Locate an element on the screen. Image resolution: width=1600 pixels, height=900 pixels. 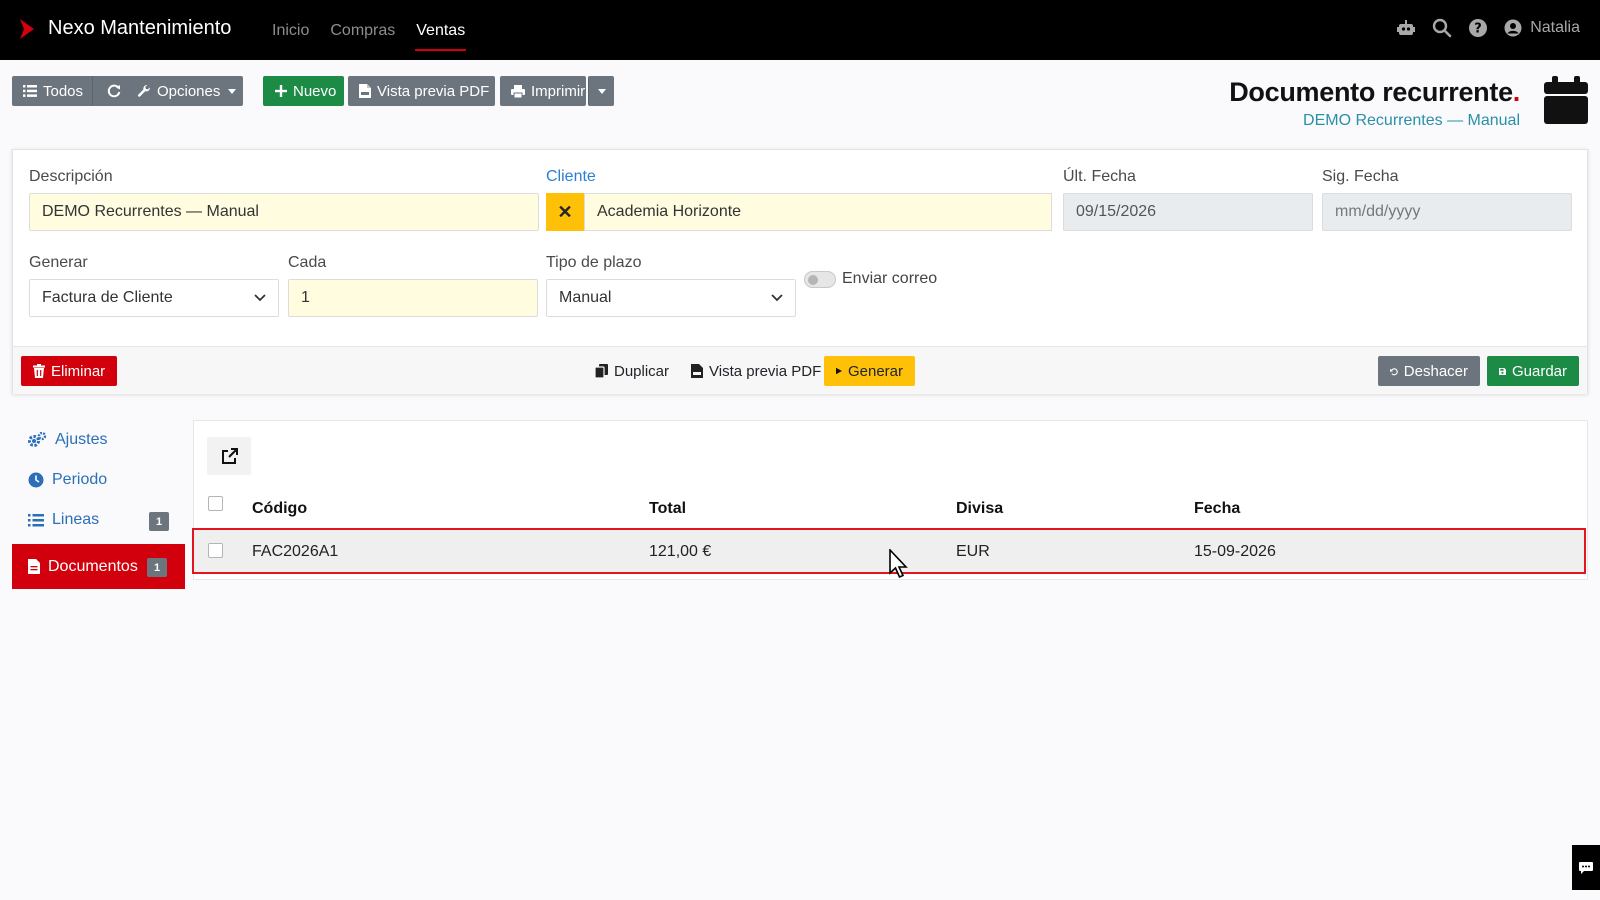
lineas-count-badge: 1 is located at coordinates (159, 521).